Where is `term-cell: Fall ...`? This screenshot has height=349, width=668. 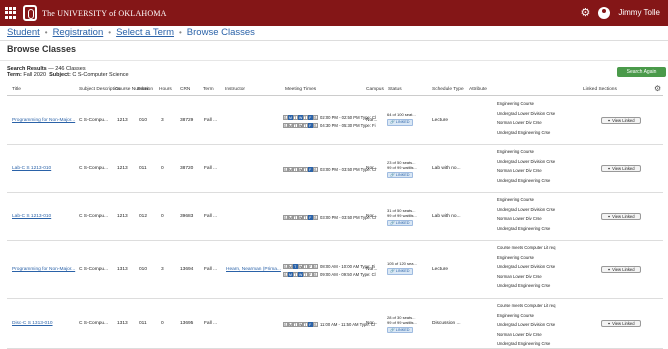 term-cell: Fall ... is located at coordinates (211, 323).